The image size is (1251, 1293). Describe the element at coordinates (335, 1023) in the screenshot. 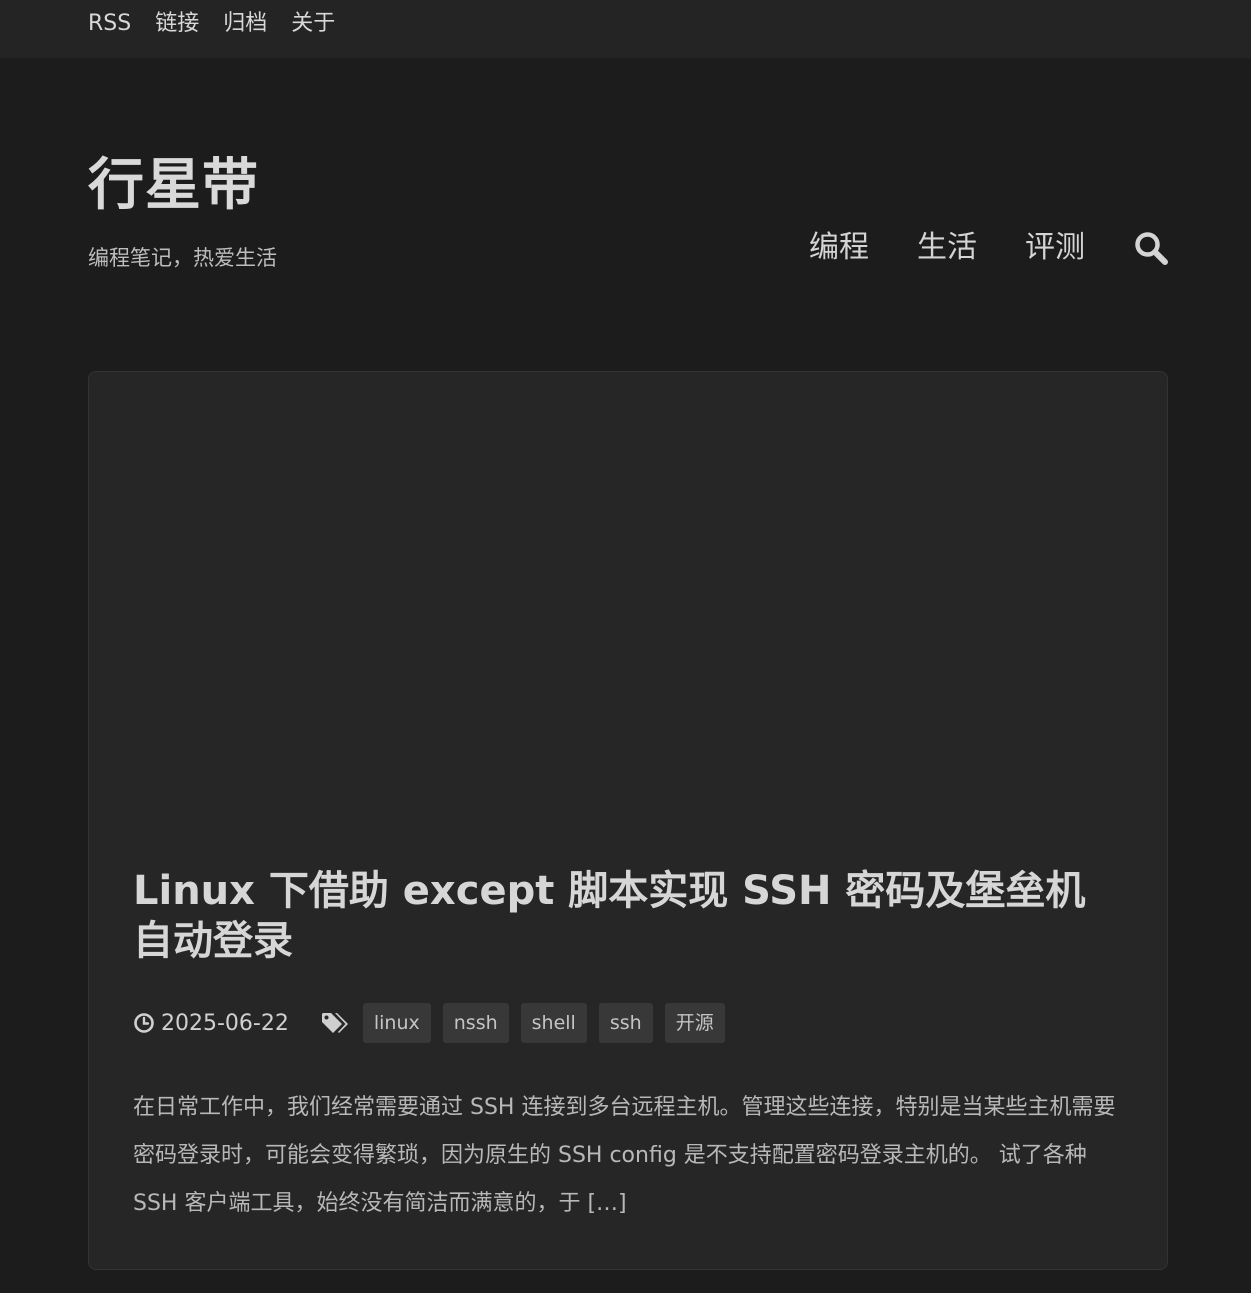

I see `tags-icon` at that location.